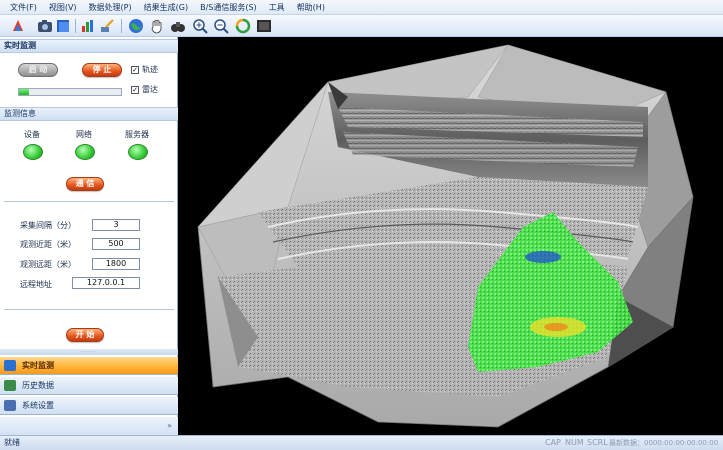  What do you see at coordinates (574, 442) in the screenshot?
I see `num-lock-indicator: NUM` at bounding box center [574, 442].